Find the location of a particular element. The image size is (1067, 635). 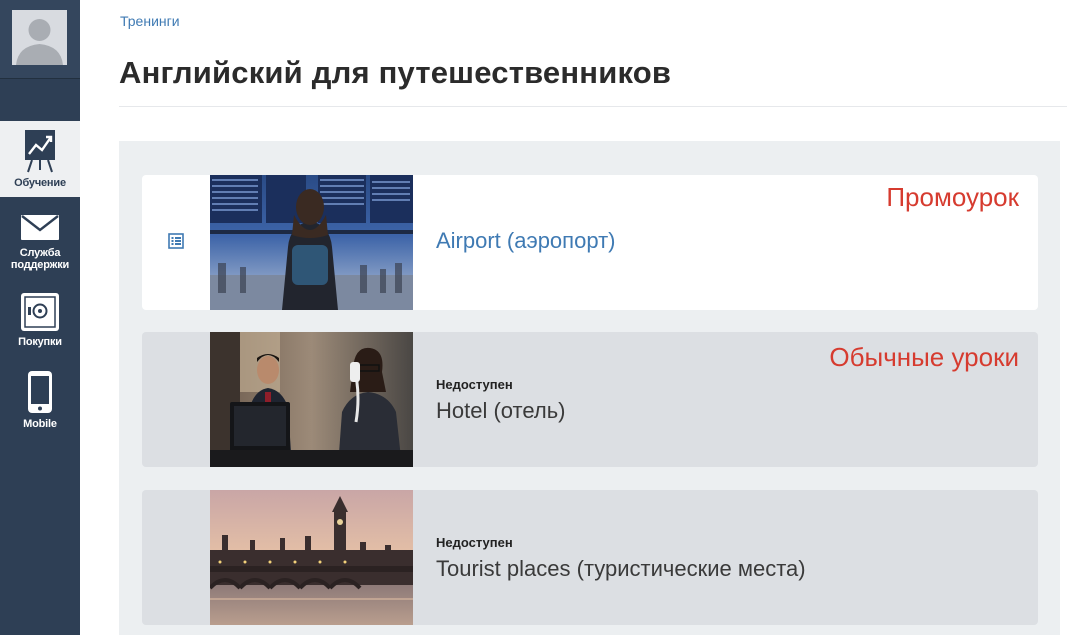

smartphone-icon is located at coordinates (40, 392).